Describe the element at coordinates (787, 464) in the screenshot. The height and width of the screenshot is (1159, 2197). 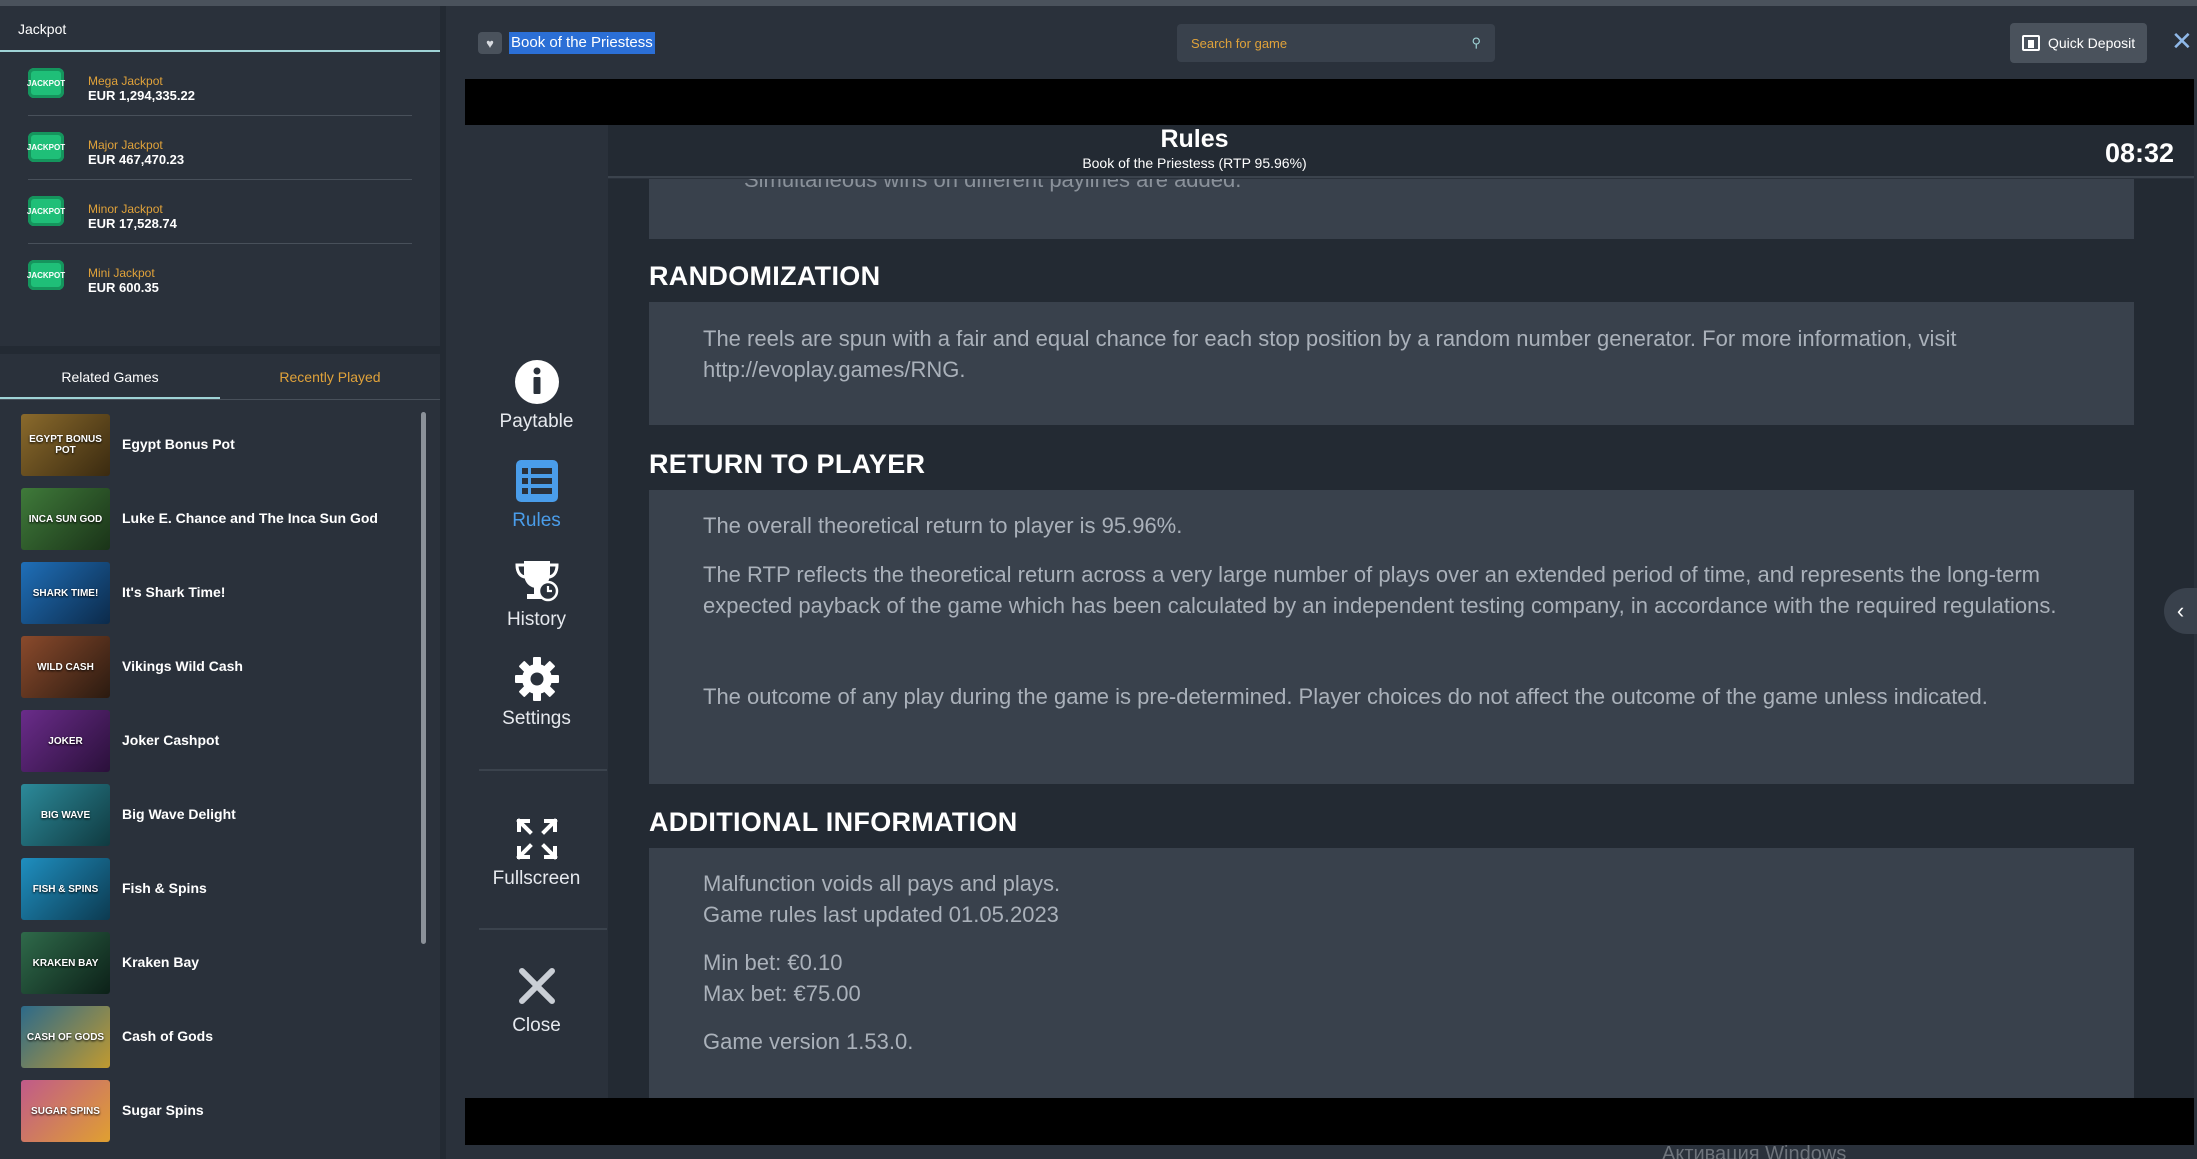
I see `rtp-heading: RETURN TO PLAYER` at that location.